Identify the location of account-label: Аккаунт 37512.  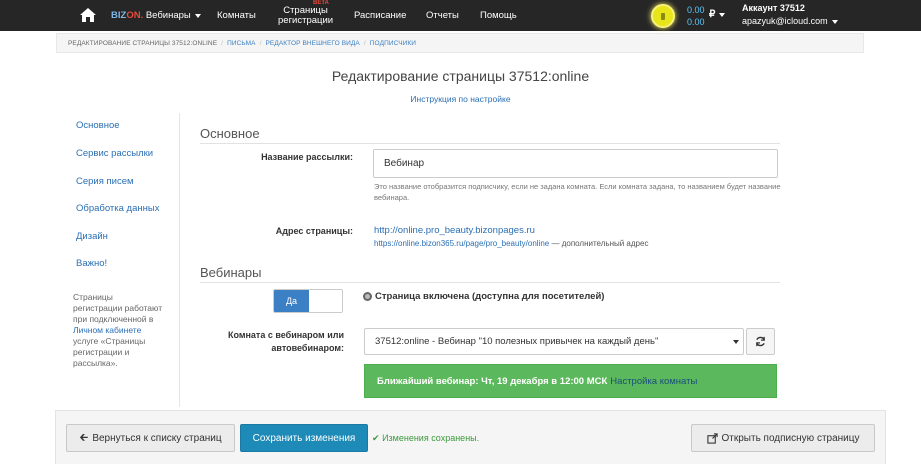
(773, 8).